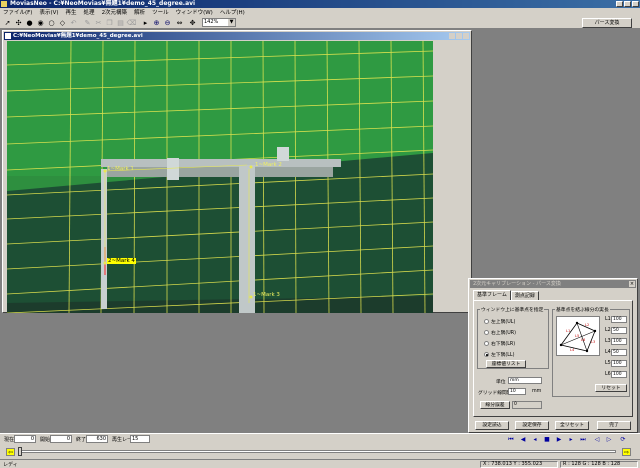  I want to click on grid-interval-label: グリッド線間隔, so click(495, 393).